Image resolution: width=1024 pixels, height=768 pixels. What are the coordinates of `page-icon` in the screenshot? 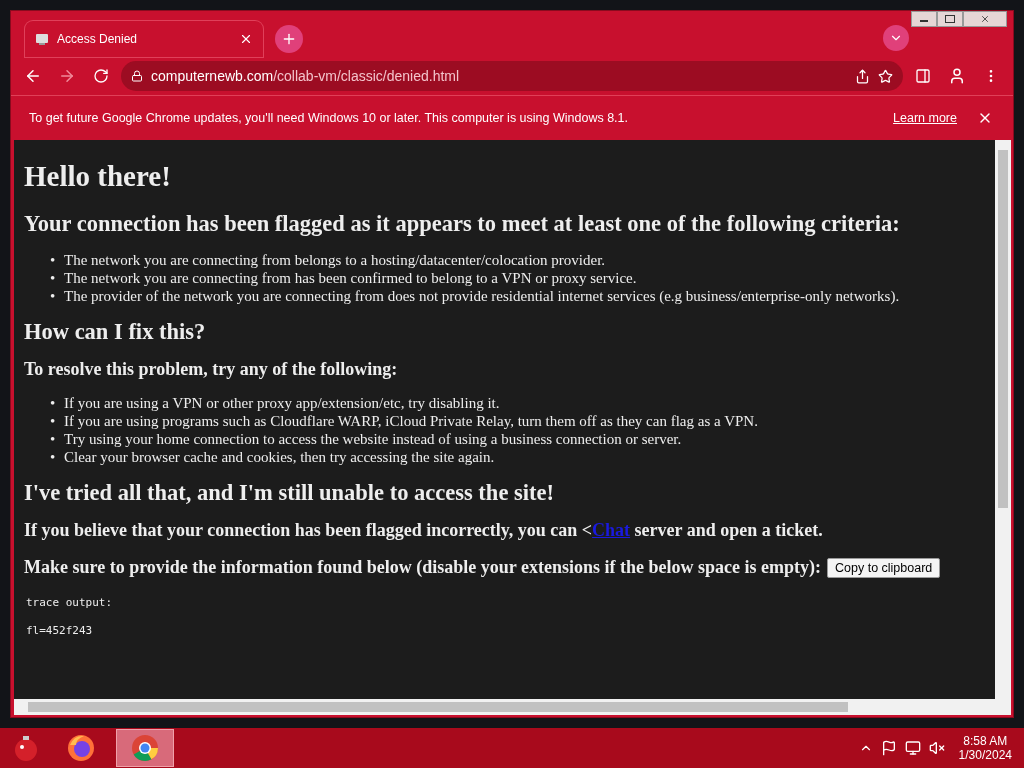 It's located at (42, 39).